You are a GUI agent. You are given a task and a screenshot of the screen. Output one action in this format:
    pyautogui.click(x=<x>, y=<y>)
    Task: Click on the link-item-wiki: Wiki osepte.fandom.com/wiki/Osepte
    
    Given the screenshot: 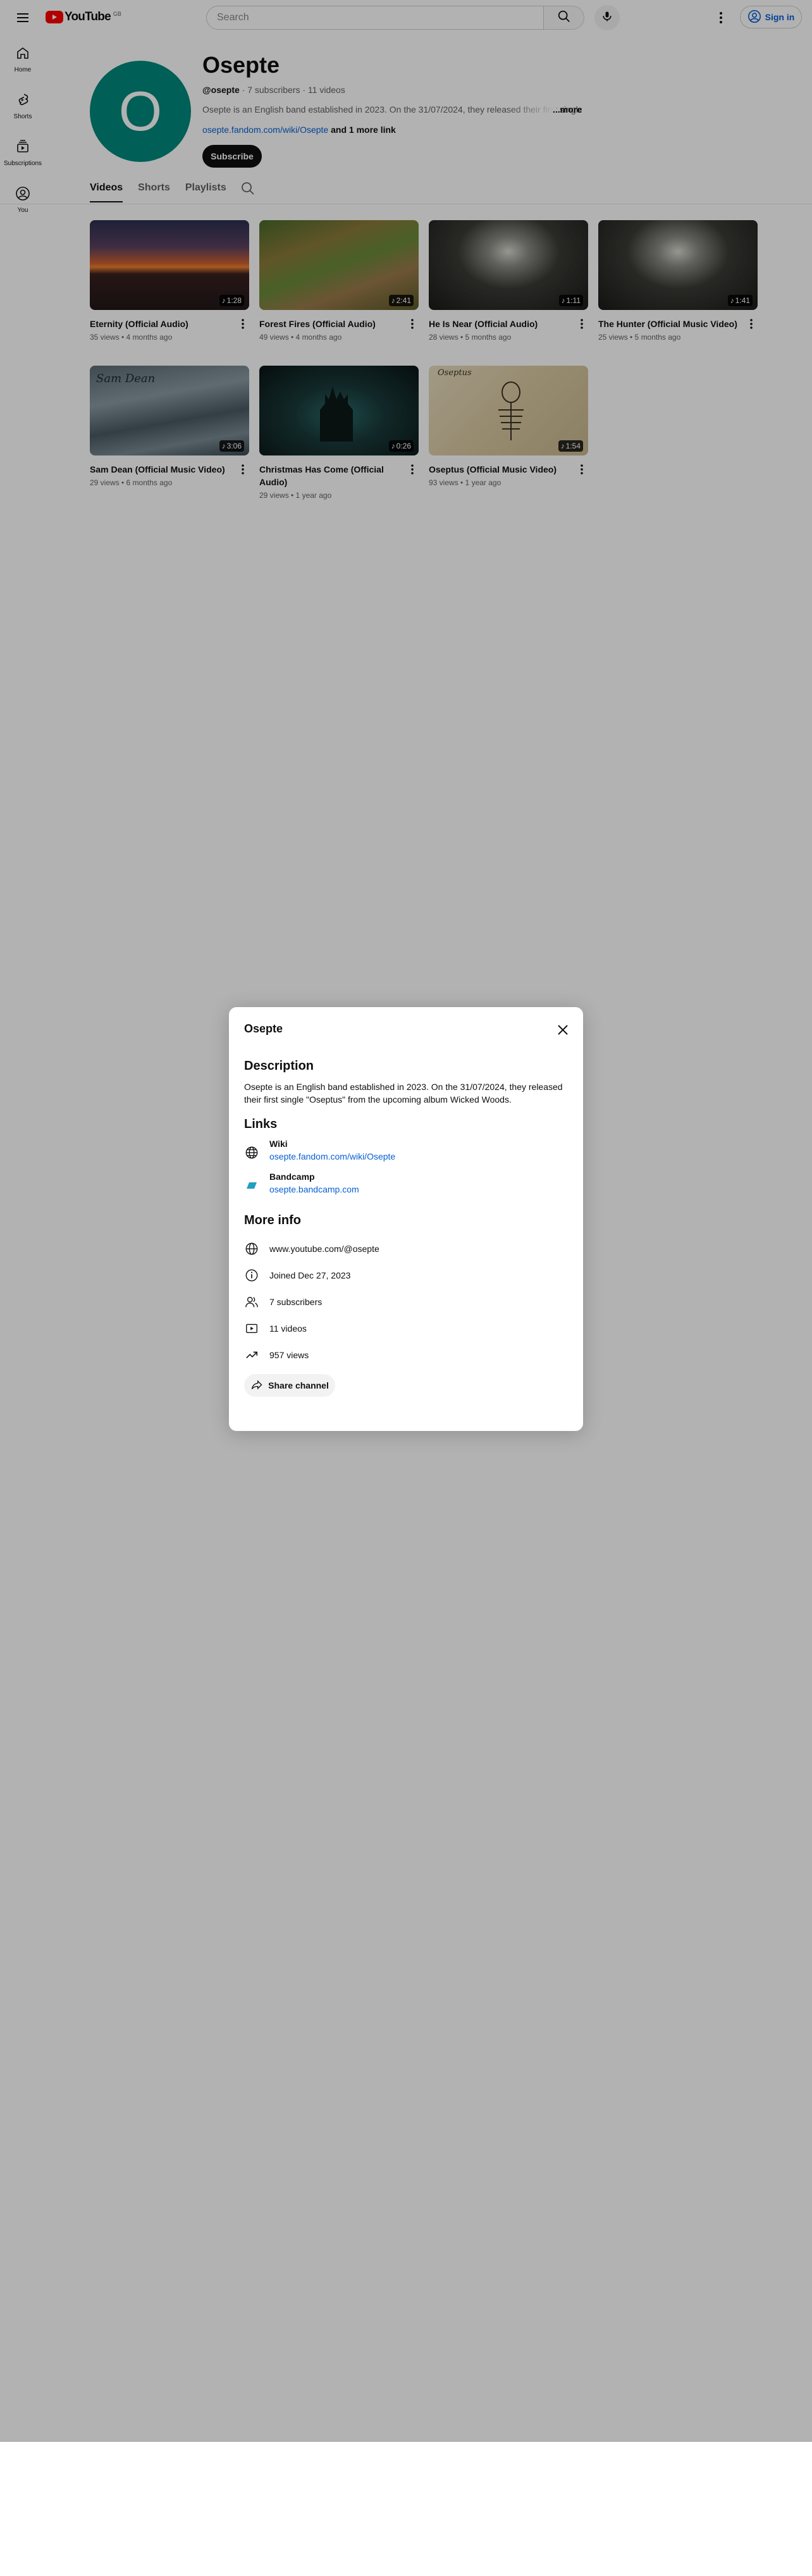 What is the action you would take?
    pyautogui.click(x=402, y=1150)
    